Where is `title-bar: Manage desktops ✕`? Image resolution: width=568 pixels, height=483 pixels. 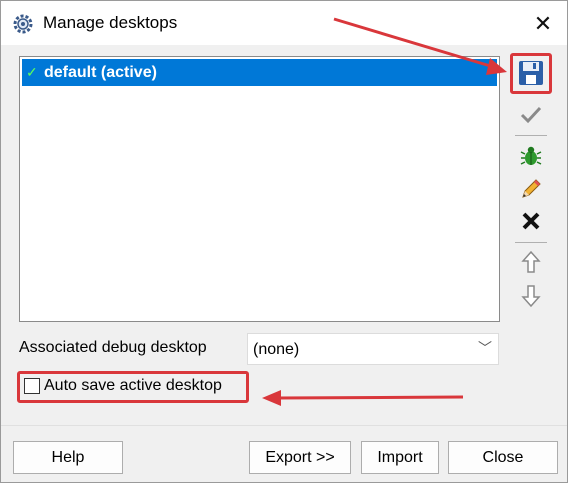
title-bar: Manage desktops ✕ is located at coordinates (284, 23).